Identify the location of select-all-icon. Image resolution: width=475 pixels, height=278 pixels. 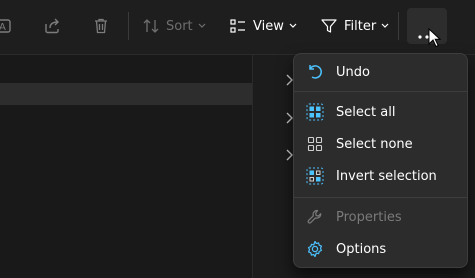
(315, 112).